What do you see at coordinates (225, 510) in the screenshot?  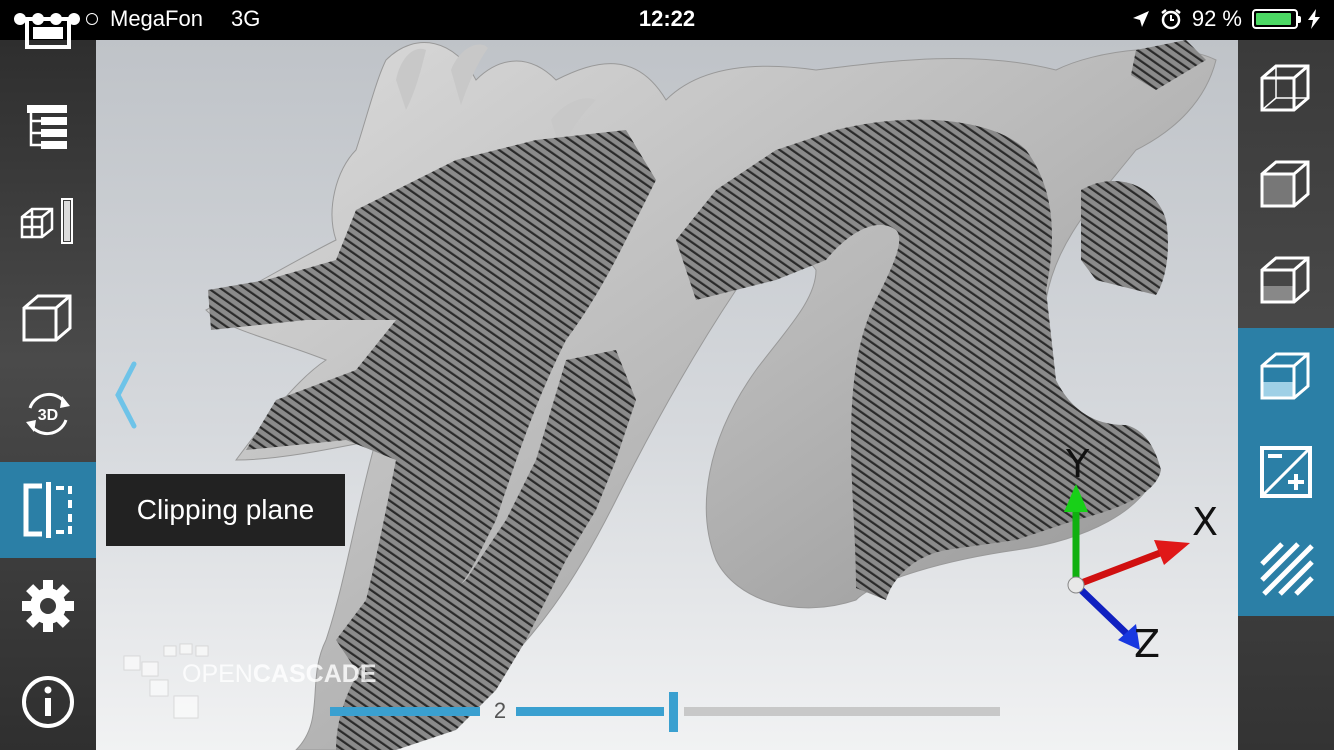 I see `clipping-plane-tooltip: Clipping plane` at bounding box center [225, 510].